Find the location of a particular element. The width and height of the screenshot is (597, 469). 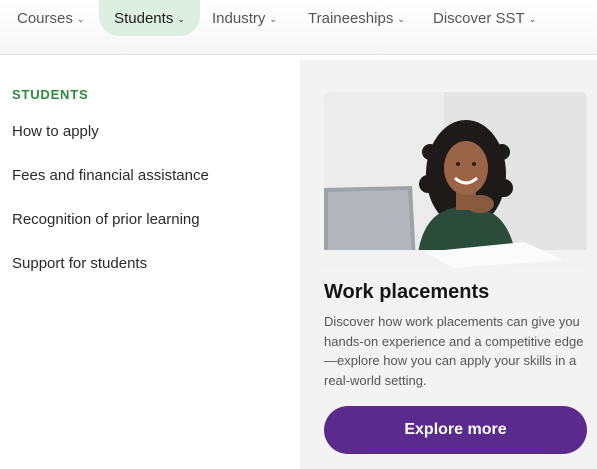

menu-section-heading: STUDENTS is located at coordinates (50, 94).